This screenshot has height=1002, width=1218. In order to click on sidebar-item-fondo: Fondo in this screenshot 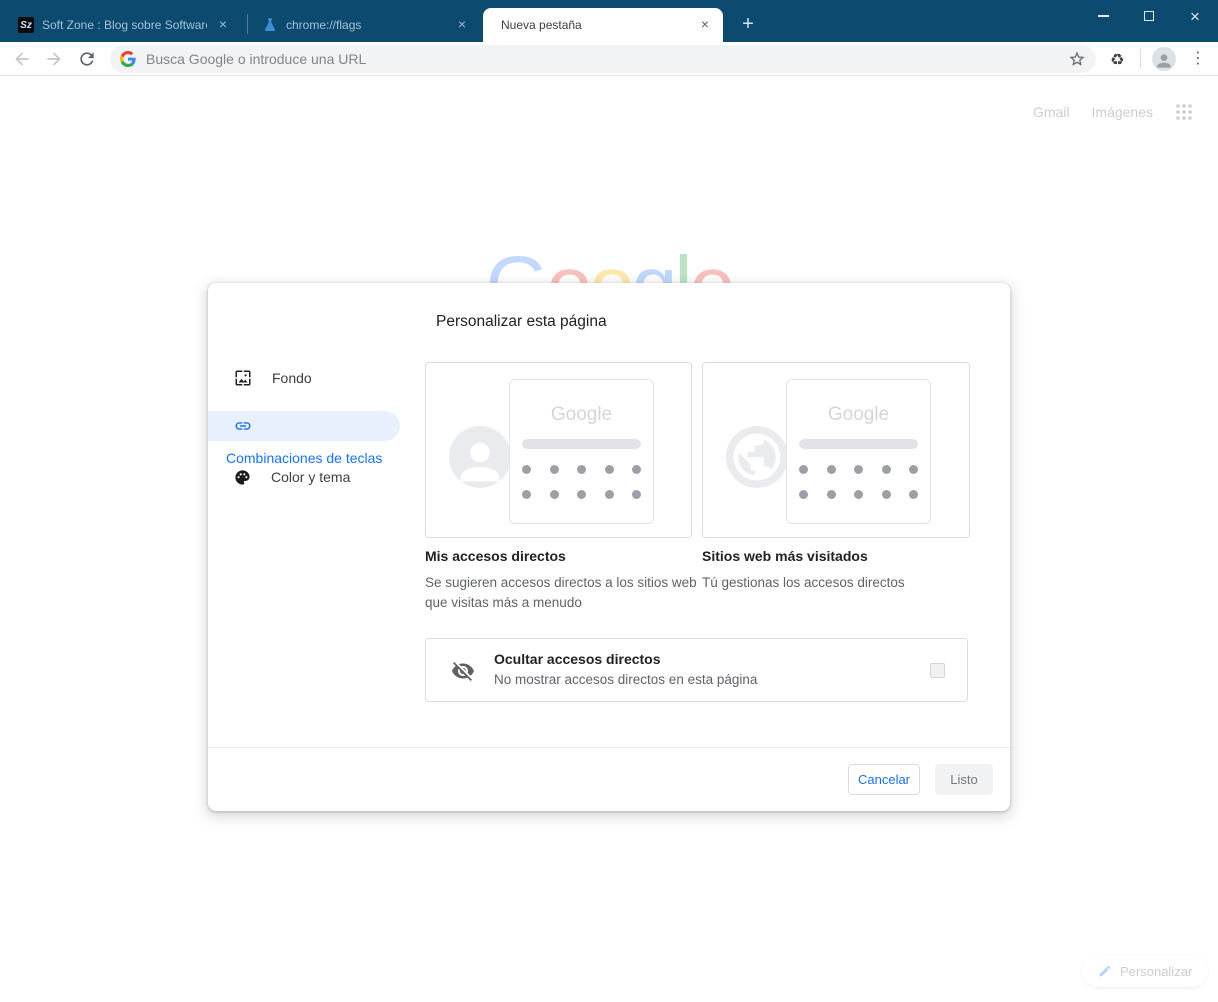, I will do `click(273, 378)`.